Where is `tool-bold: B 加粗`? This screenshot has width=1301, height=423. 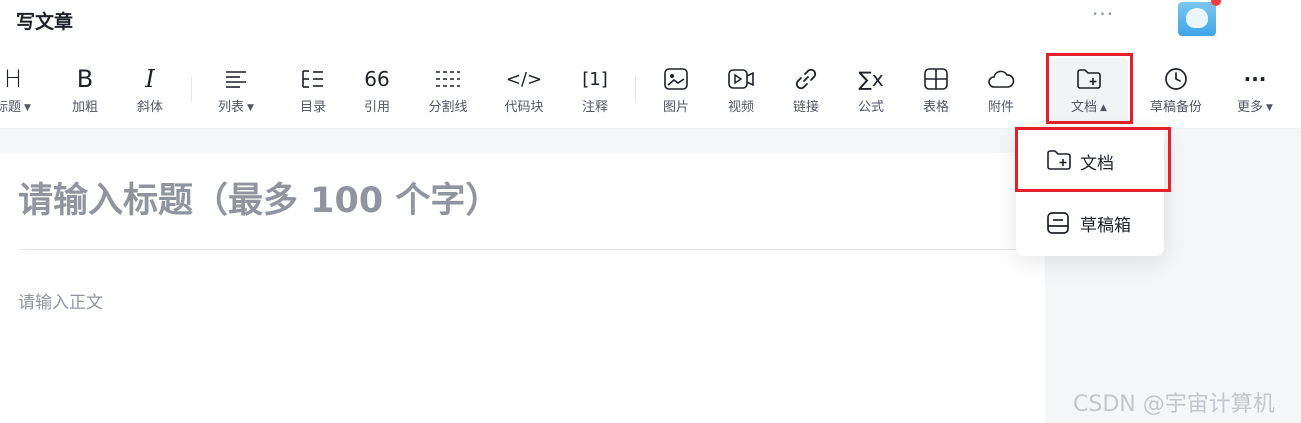 tool-bold: B 加粗 is located at coordinates (85, 88).